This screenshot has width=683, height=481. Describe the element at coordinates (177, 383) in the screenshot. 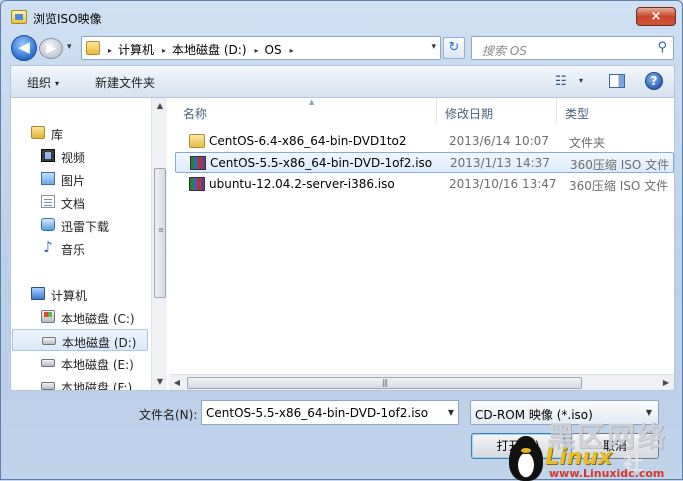

I see `scroll-left-arrow-icon: ◀` at that location.